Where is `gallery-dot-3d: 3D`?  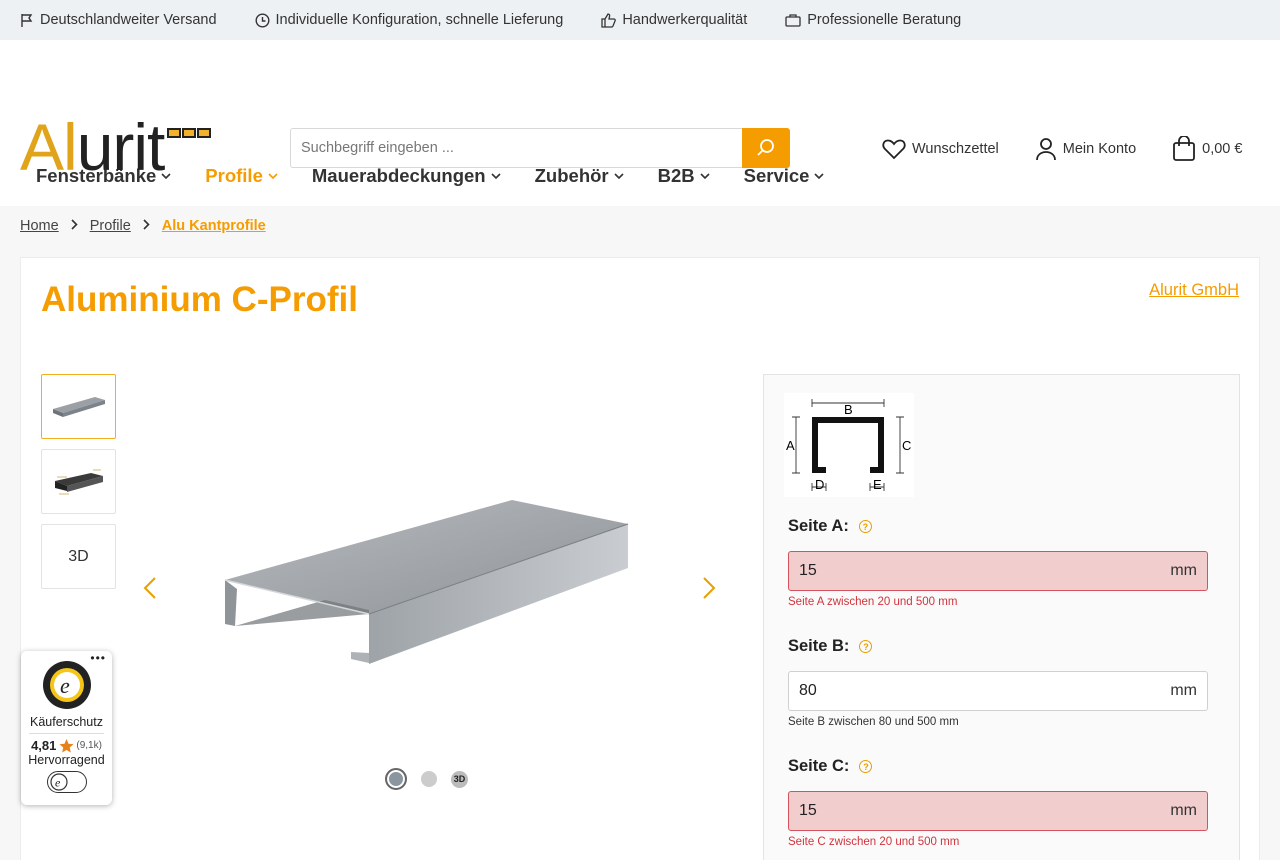 gallery-dot-3d: 3D is located at coordinates (459, 779).